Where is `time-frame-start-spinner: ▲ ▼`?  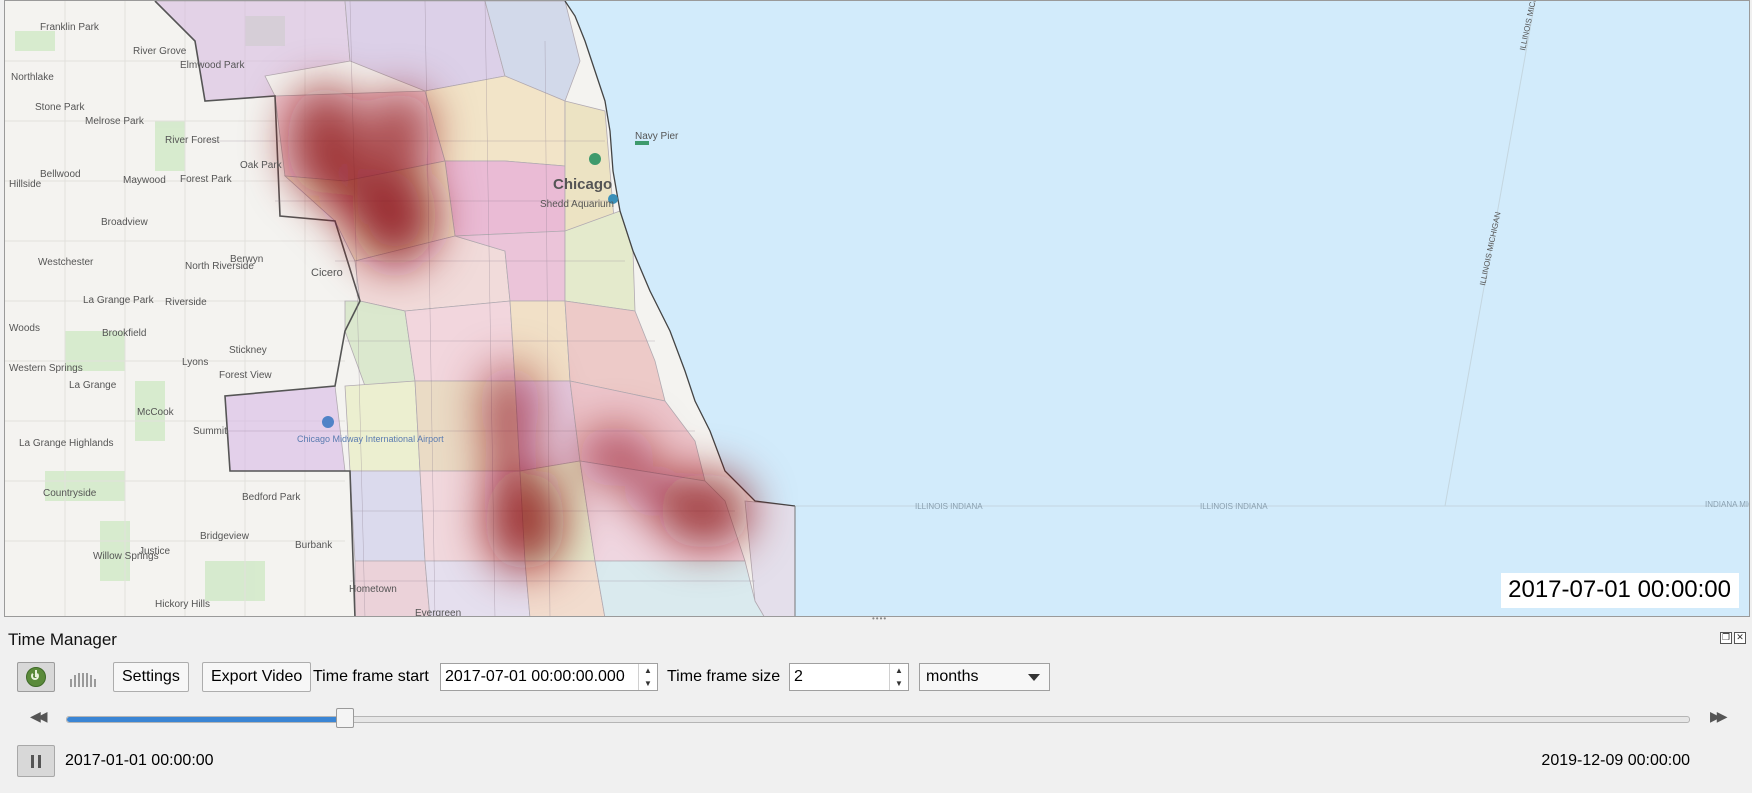
time-frame-start-spinner: ▲ ▼ is located at coordinates (647, 677).